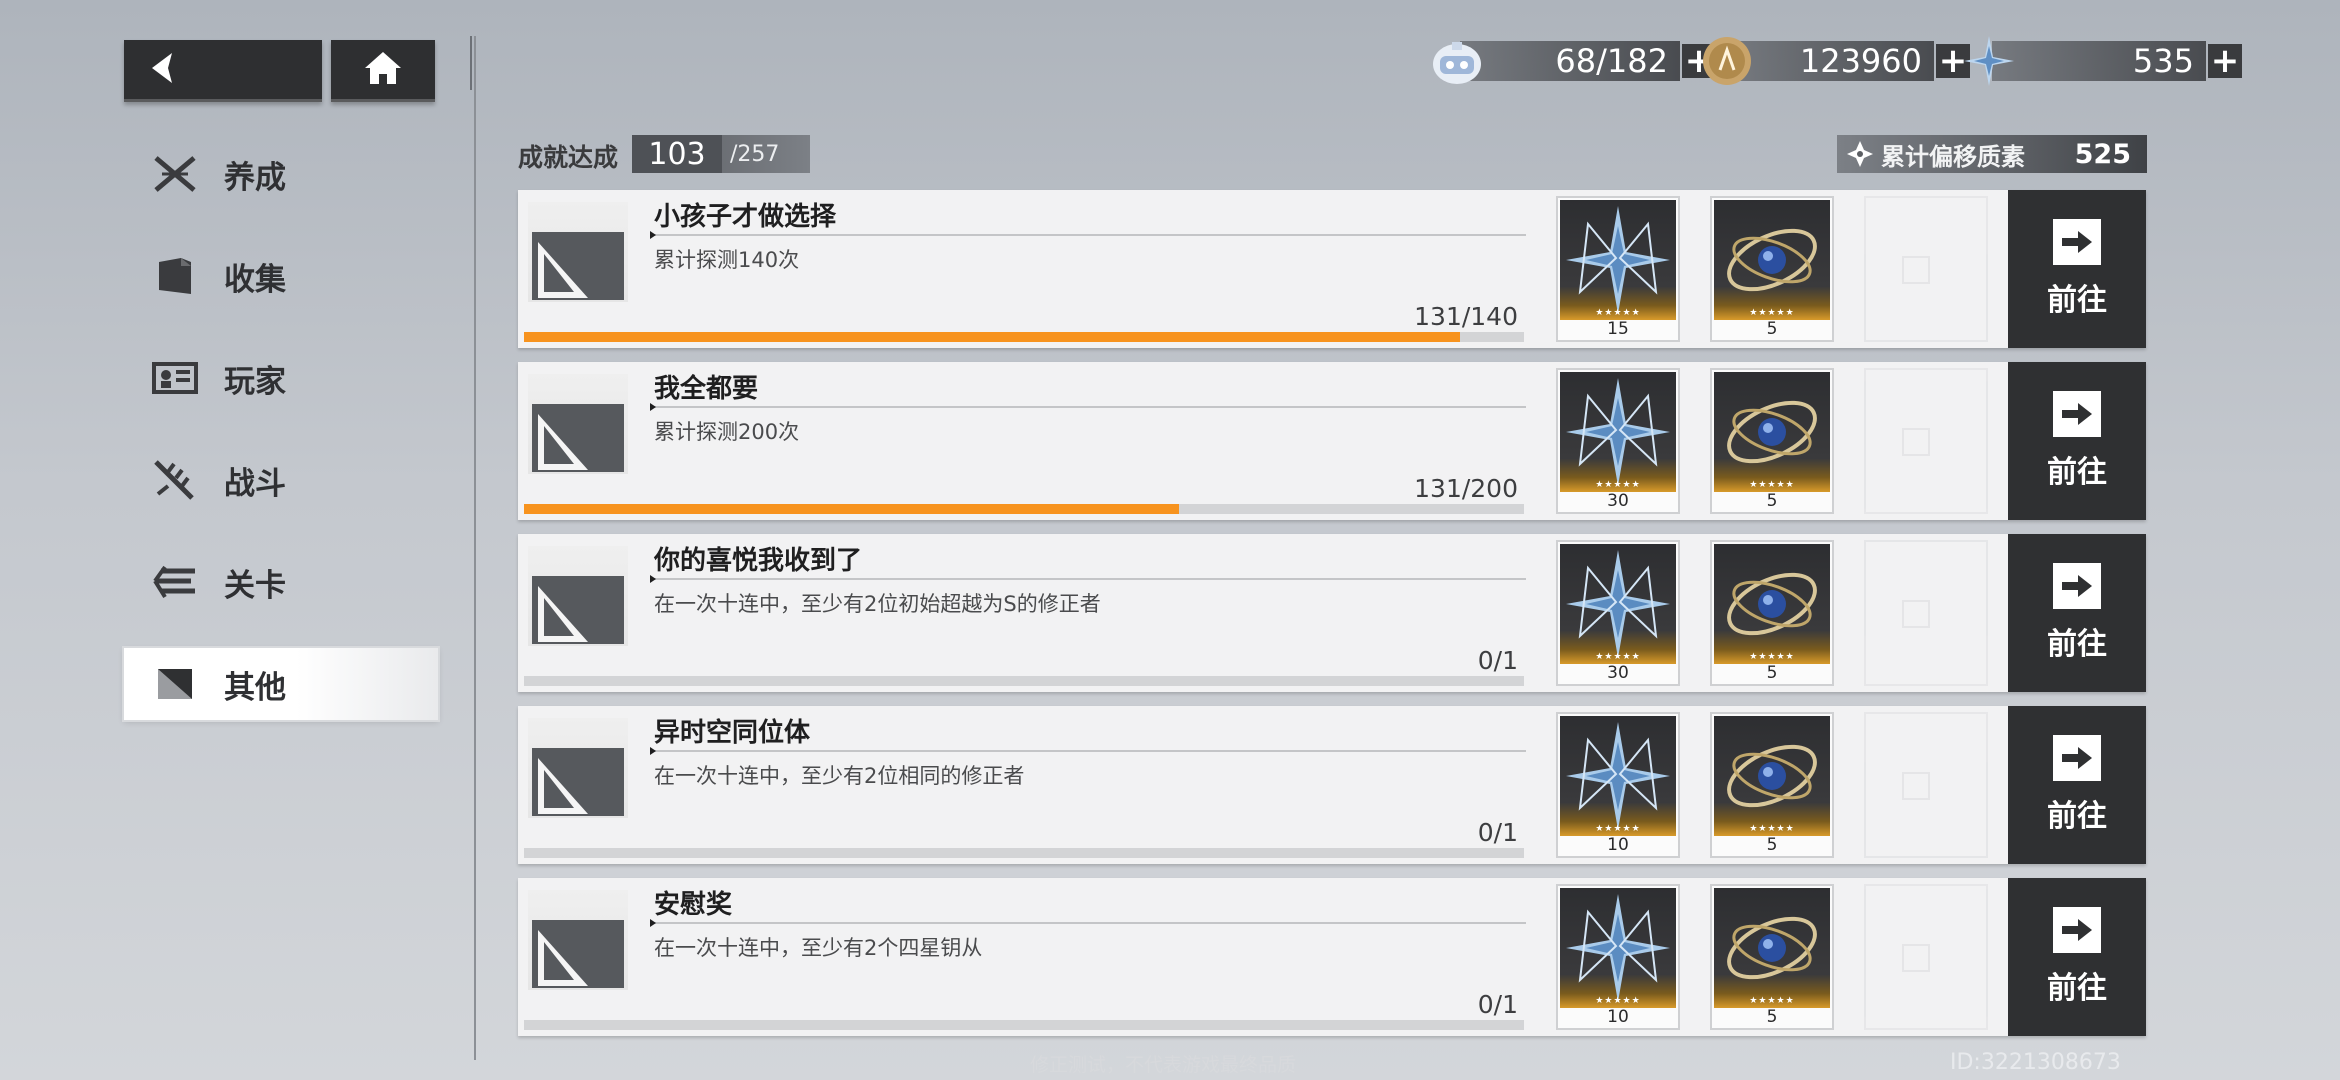  I want to click on id-card-icon, so click(175, 378).